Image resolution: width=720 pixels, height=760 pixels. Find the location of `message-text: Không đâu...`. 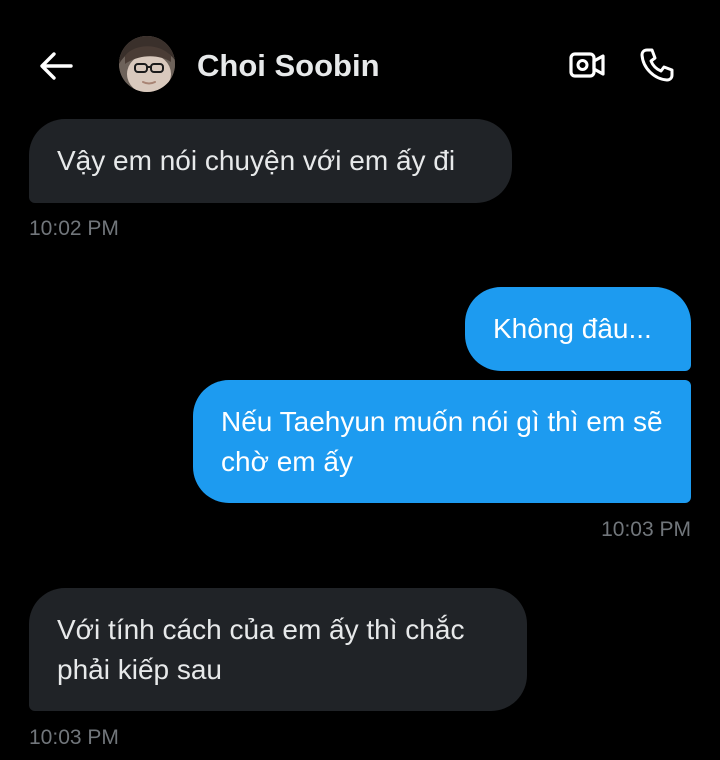

message-text: Không đâu... is located at coordinates (572, 328).